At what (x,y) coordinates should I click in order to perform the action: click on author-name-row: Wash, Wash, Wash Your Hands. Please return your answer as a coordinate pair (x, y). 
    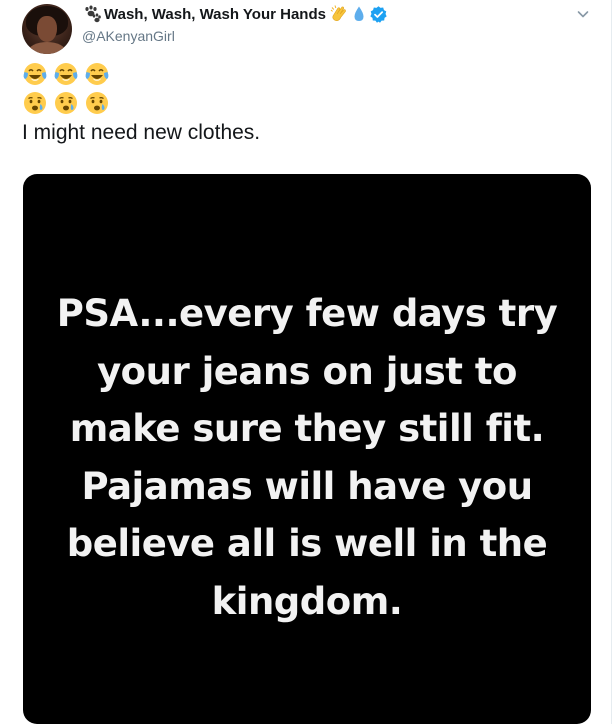
    Looking at the image, I should click on (235, 14).